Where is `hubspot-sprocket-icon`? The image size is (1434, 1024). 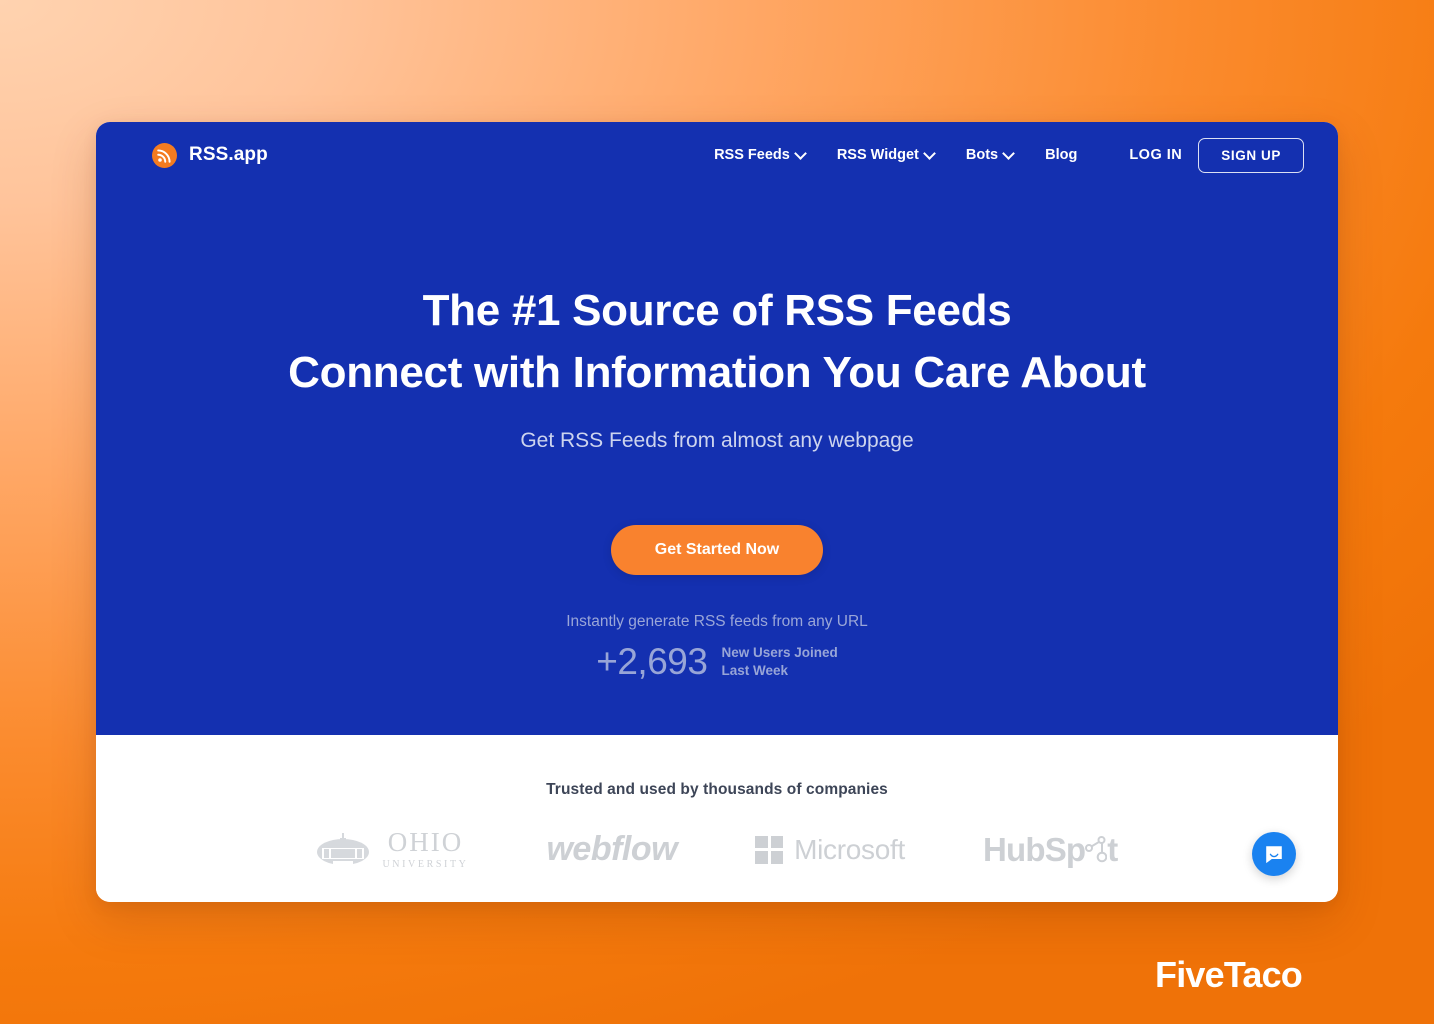
hubspot-sprocket-icon is located at coordinates (1096, 848).